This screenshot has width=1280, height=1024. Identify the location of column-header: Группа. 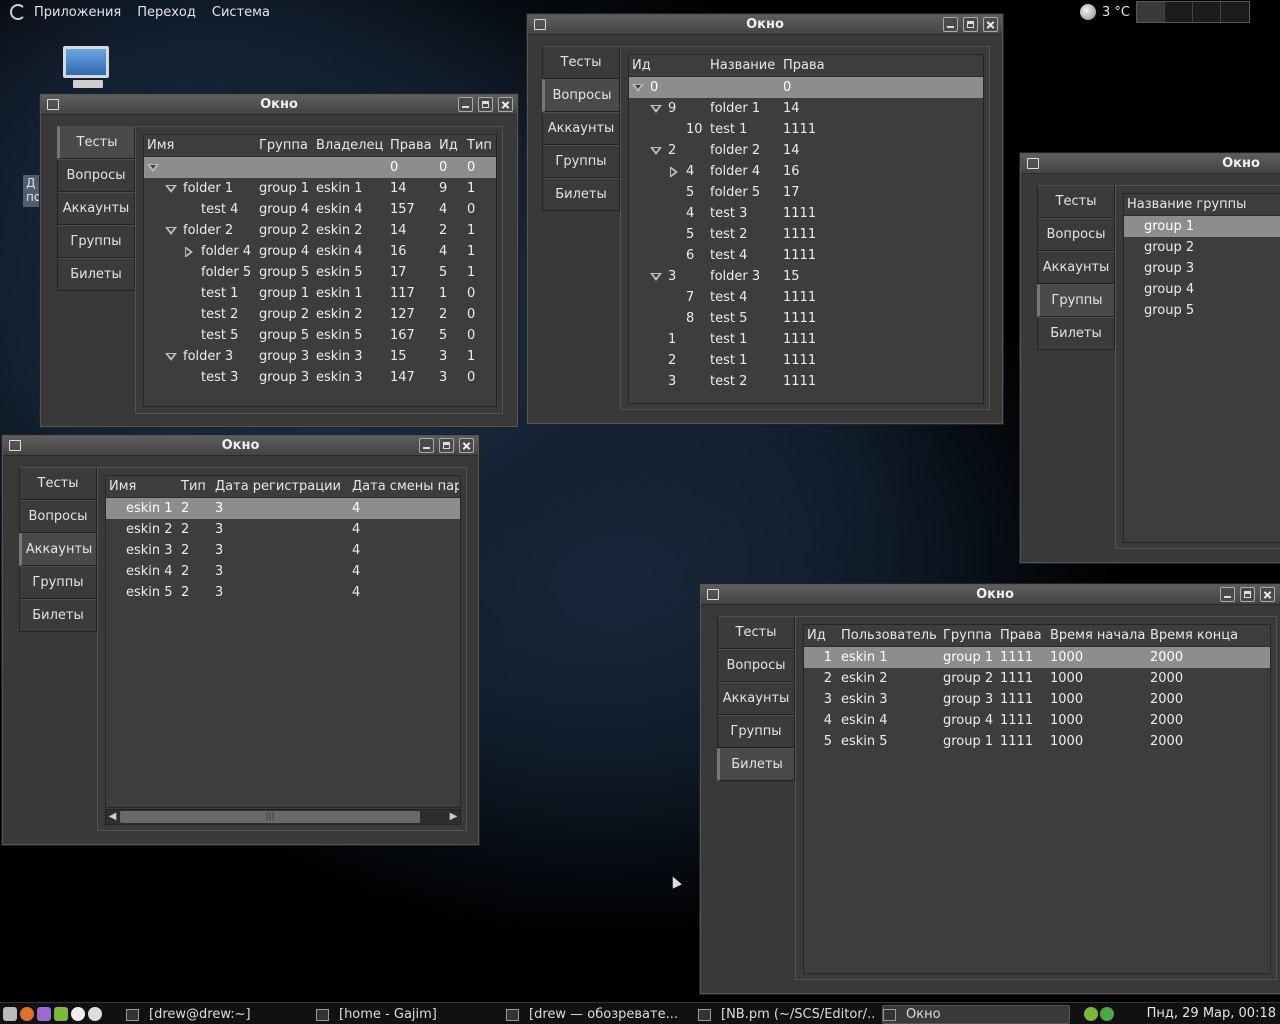
(968, 635).